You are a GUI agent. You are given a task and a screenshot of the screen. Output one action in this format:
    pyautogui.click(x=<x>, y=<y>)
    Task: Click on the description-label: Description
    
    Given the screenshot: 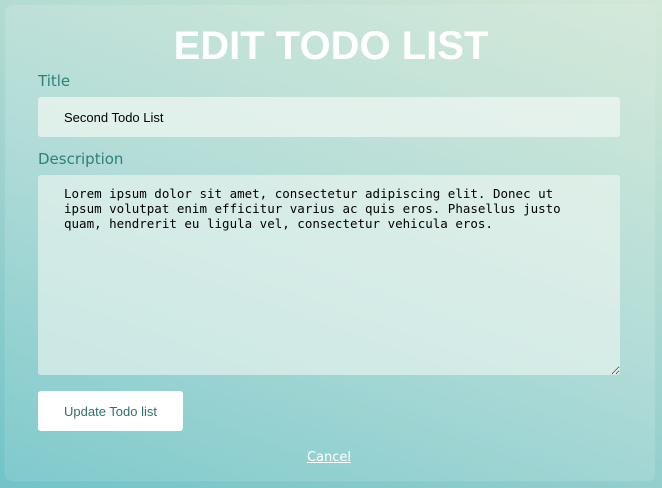 What is the action you would take?
    pyautogui.click(x=81, y=159)
    